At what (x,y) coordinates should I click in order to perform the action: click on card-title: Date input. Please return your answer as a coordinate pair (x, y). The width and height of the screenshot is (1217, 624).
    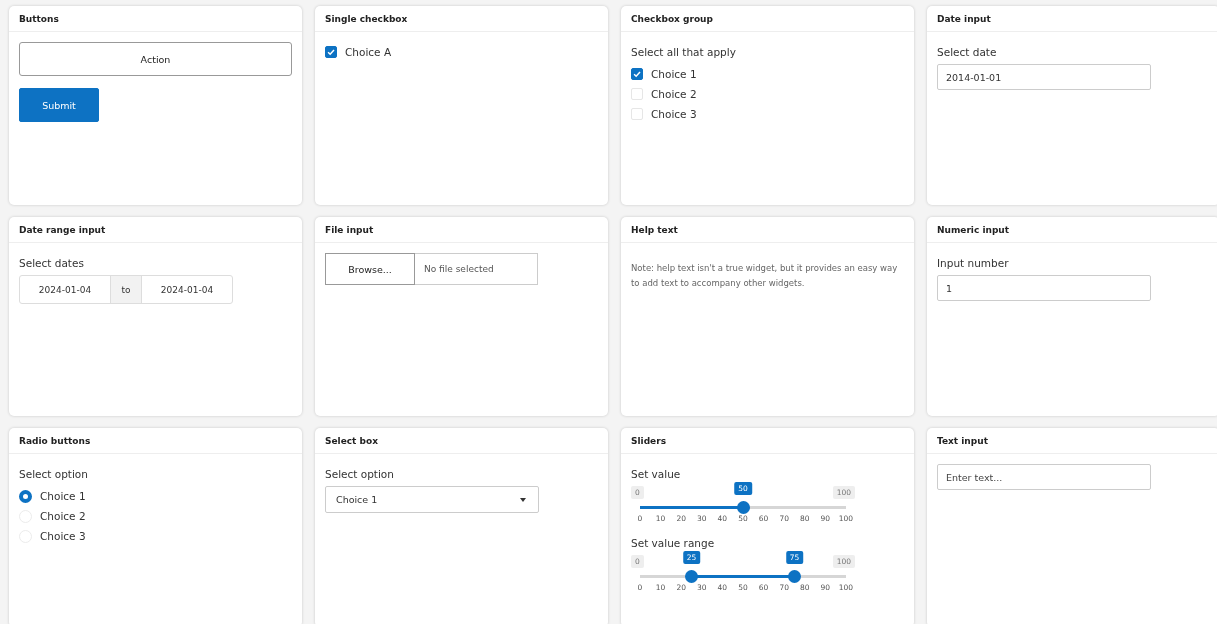
    Looking at the image, I should click on (1072, 19).